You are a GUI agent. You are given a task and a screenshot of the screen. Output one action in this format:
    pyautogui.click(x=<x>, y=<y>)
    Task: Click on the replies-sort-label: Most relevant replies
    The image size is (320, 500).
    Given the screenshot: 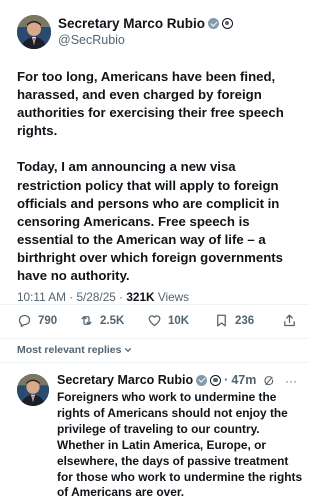 What is the action you would take?
    pyautogui.click(x=69, y=350)
    